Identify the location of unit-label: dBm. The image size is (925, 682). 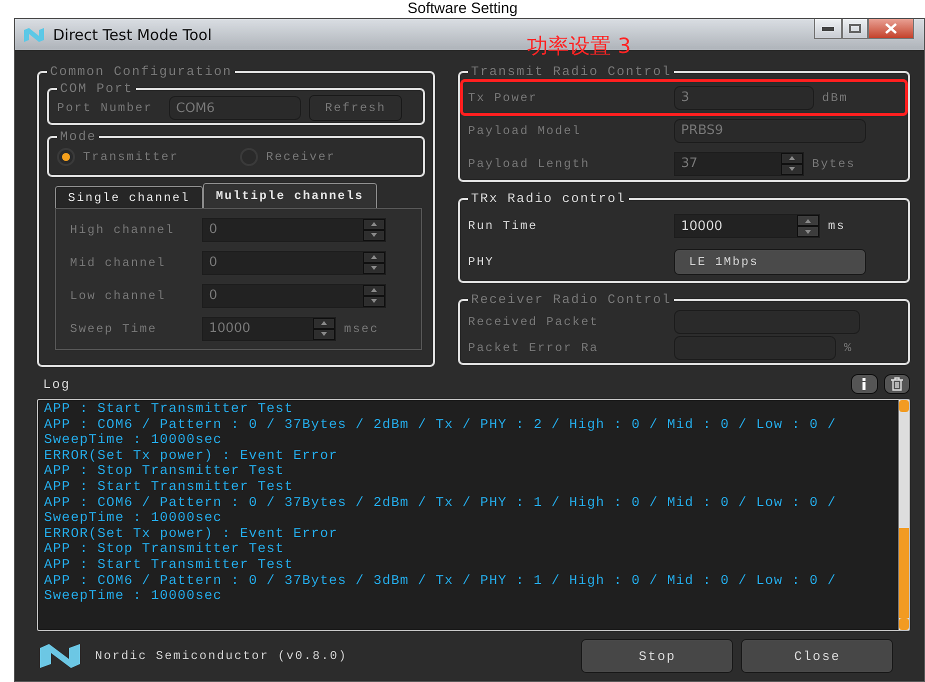
(835, 97).